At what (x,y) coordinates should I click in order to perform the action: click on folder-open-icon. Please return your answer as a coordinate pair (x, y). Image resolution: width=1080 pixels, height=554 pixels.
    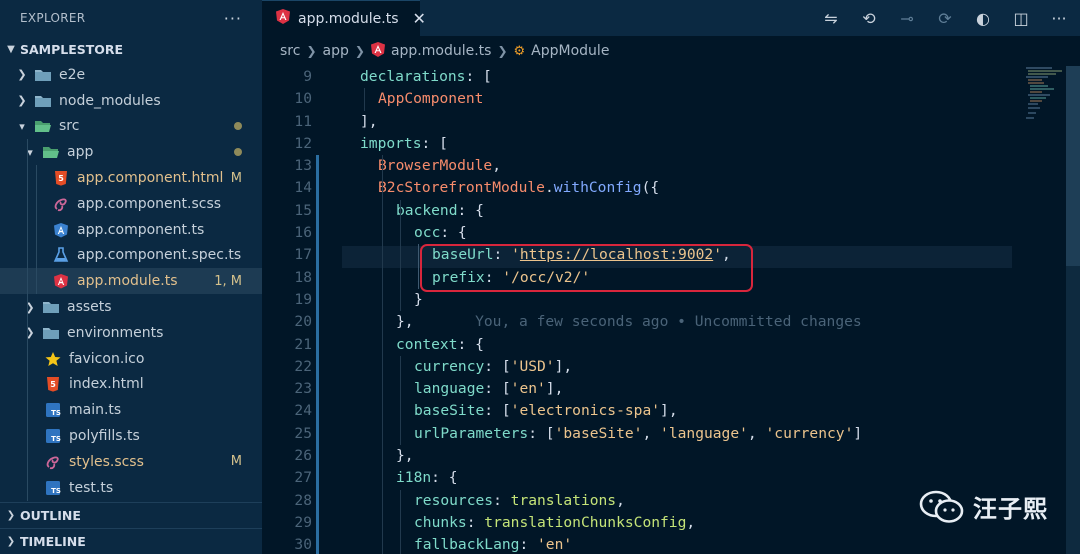
    Looking at the image, I should click on (43, 126).